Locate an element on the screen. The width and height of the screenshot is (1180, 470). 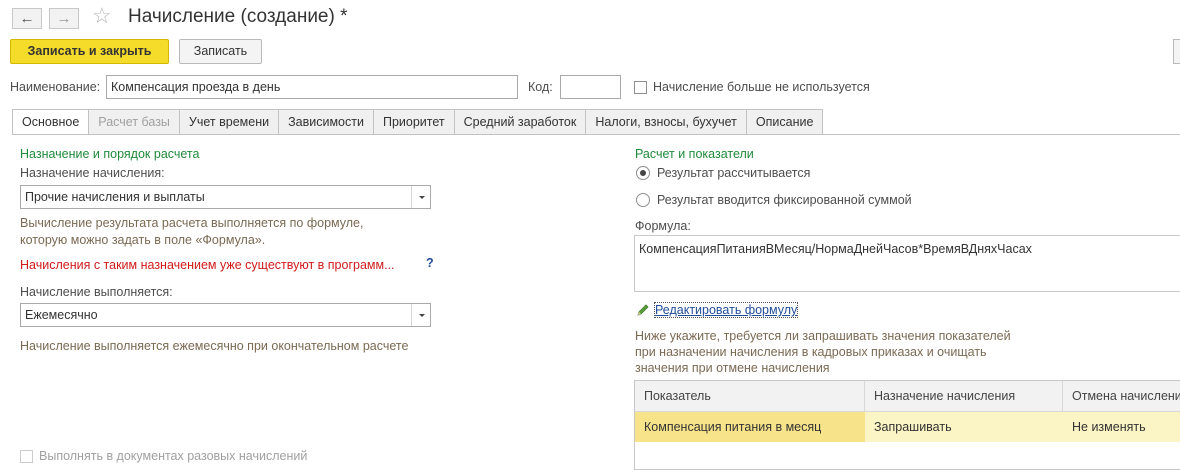
tab-divider is located at coordinates (596, 134).